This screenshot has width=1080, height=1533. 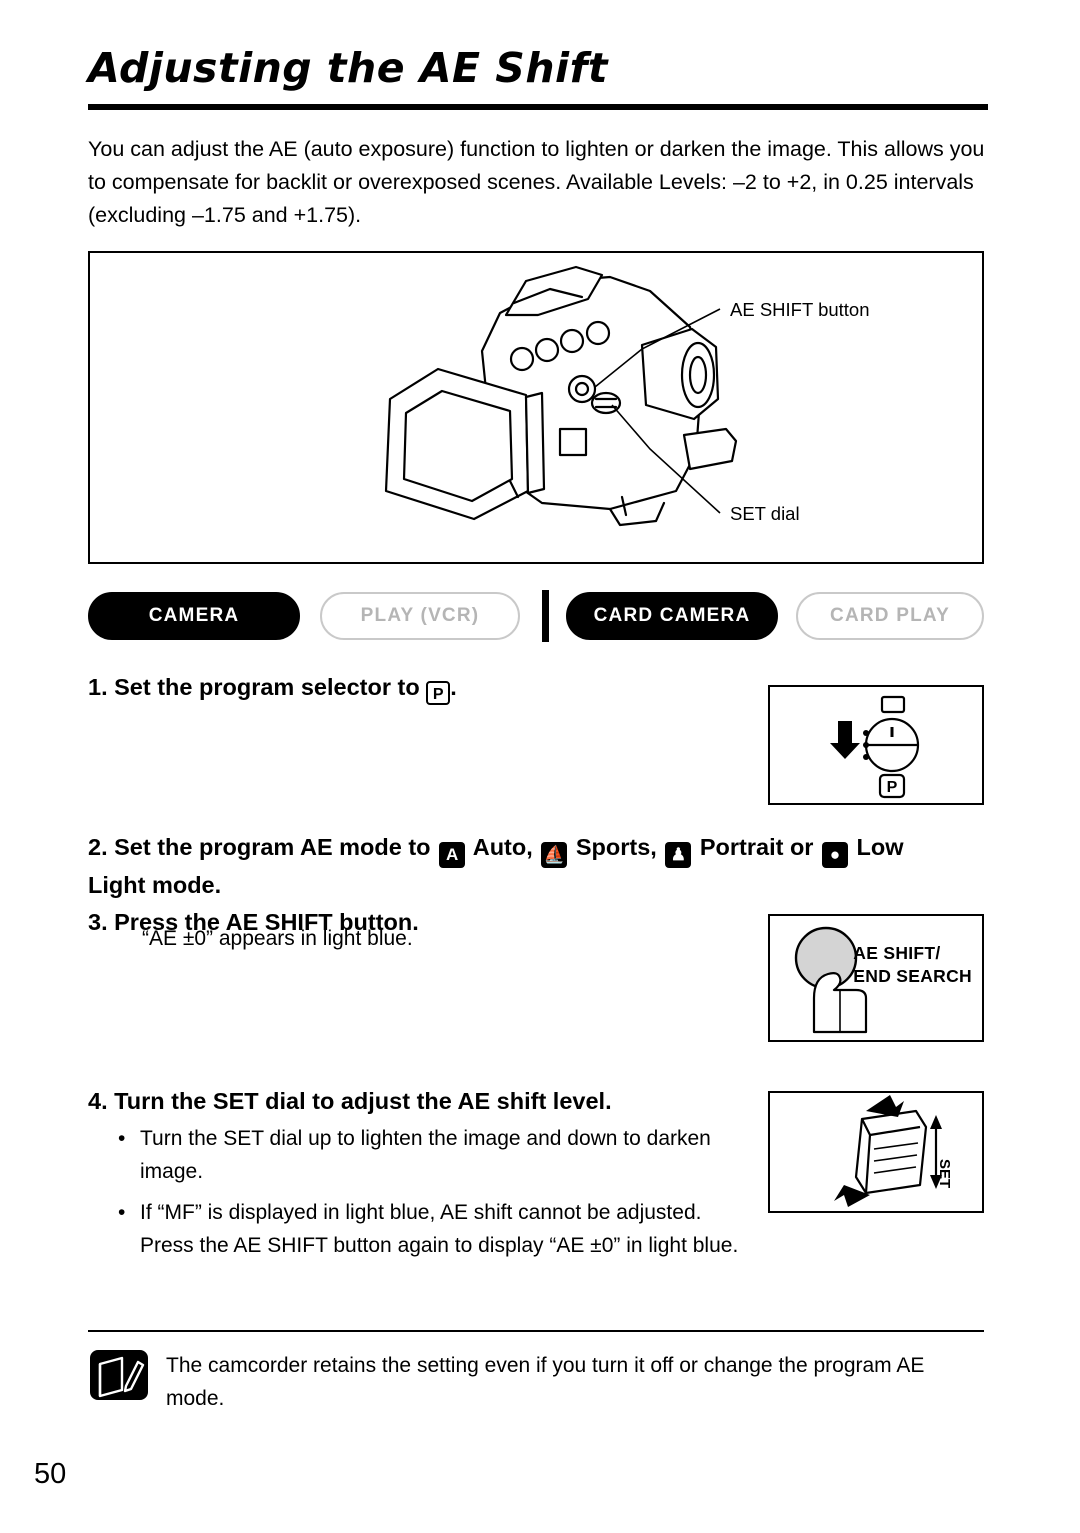 What do you see at coordinates (50, 1474) in the screenshot?
I see `page-number: 50` at bounding box center [50, 1474].